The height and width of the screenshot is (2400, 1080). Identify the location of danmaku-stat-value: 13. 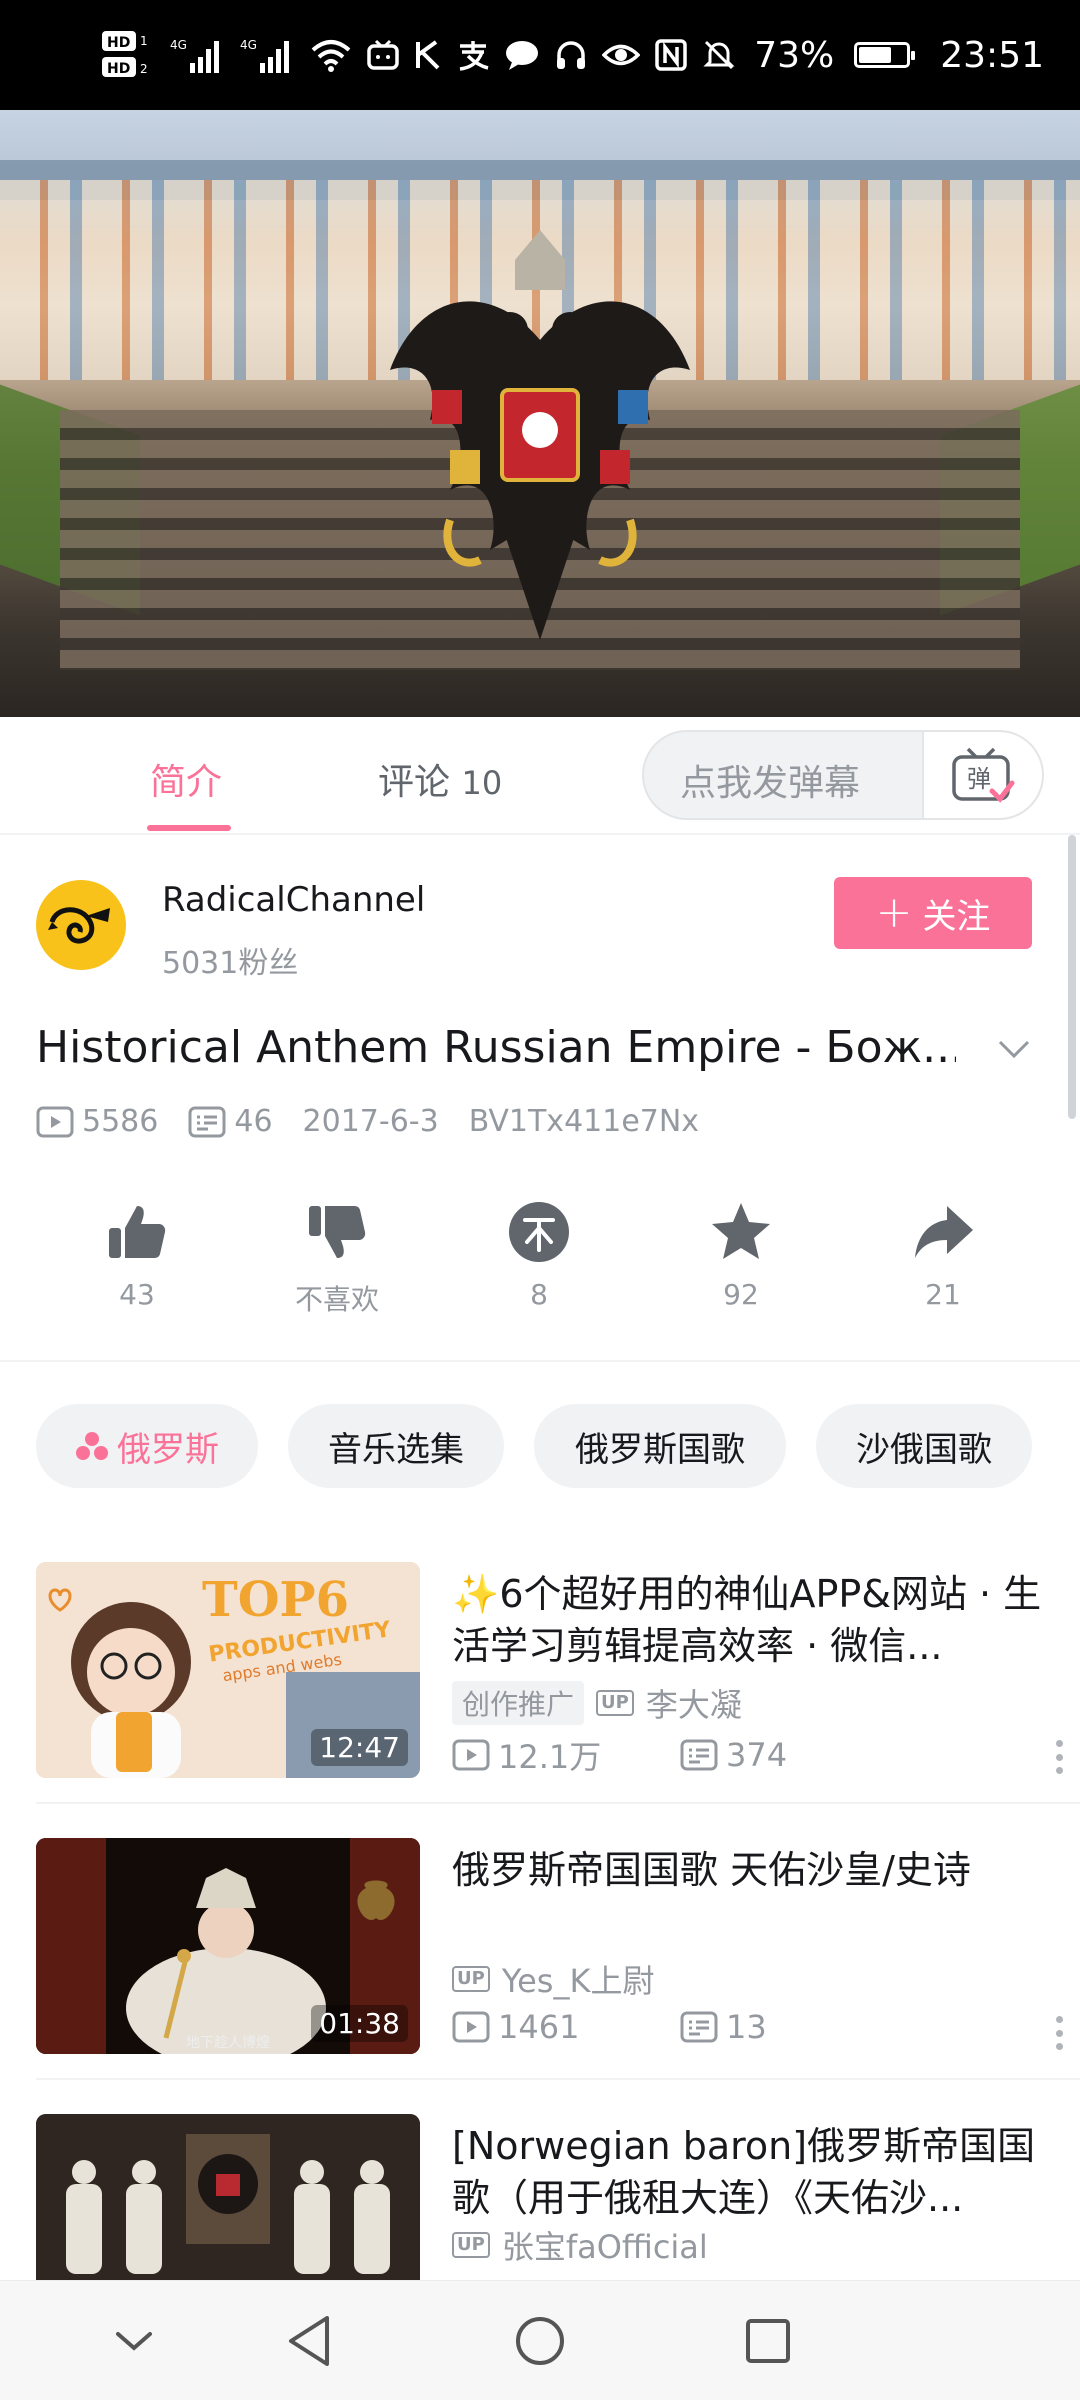
(746, 2027).